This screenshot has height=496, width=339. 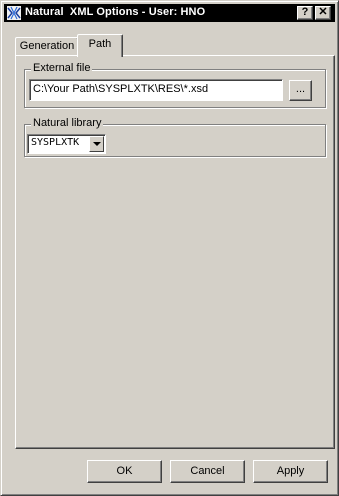 I want to click on ok-button: OK, so click(x=124, y=471).